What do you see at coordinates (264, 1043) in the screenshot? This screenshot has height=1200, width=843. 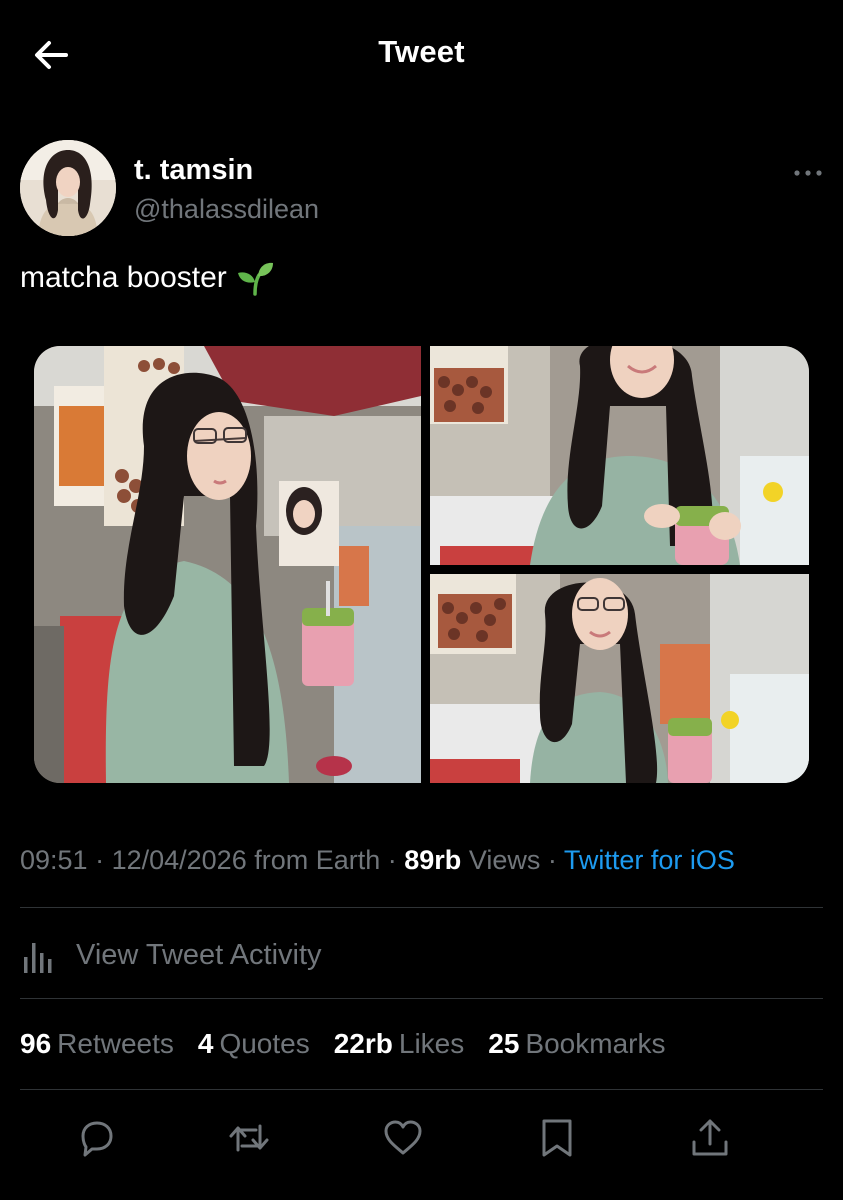 I see `quotes-label: Quotes` at bounding box center [264, 1043].